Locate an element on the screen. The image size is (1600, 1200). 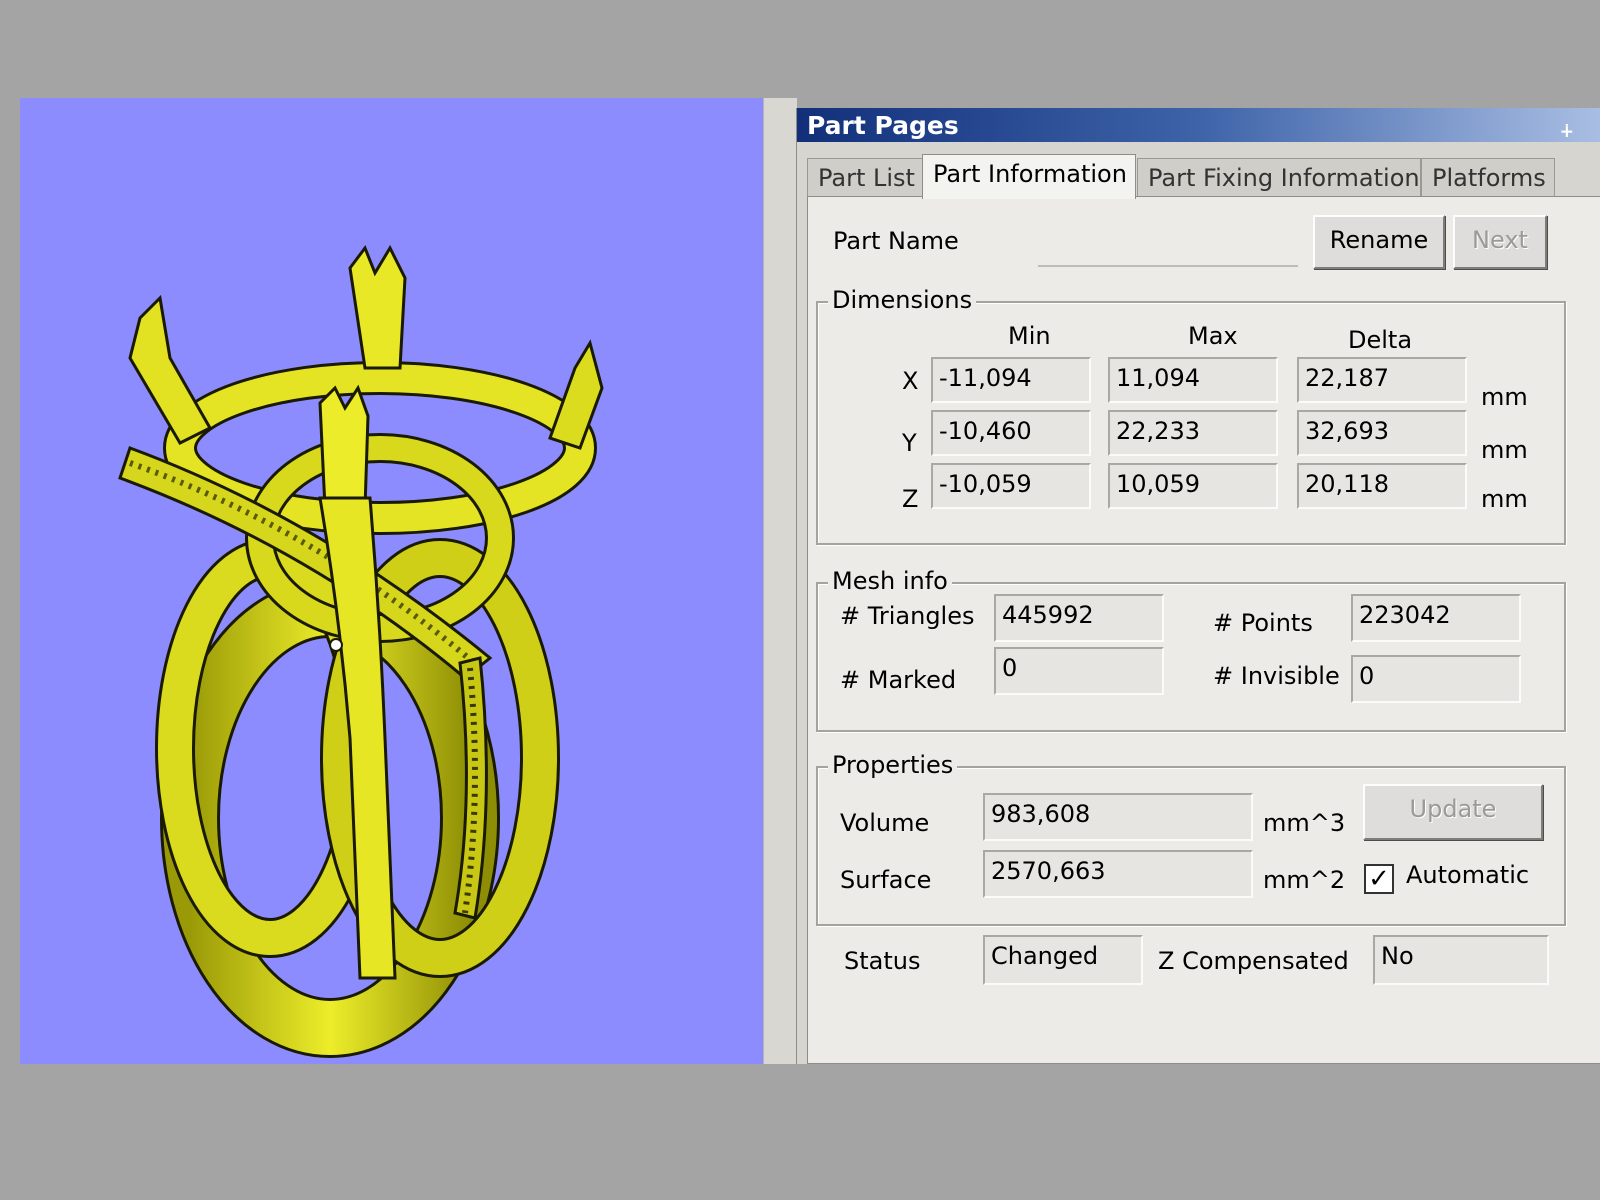
z-delta-field: 20,118 is located at coordinates (1382, 486).